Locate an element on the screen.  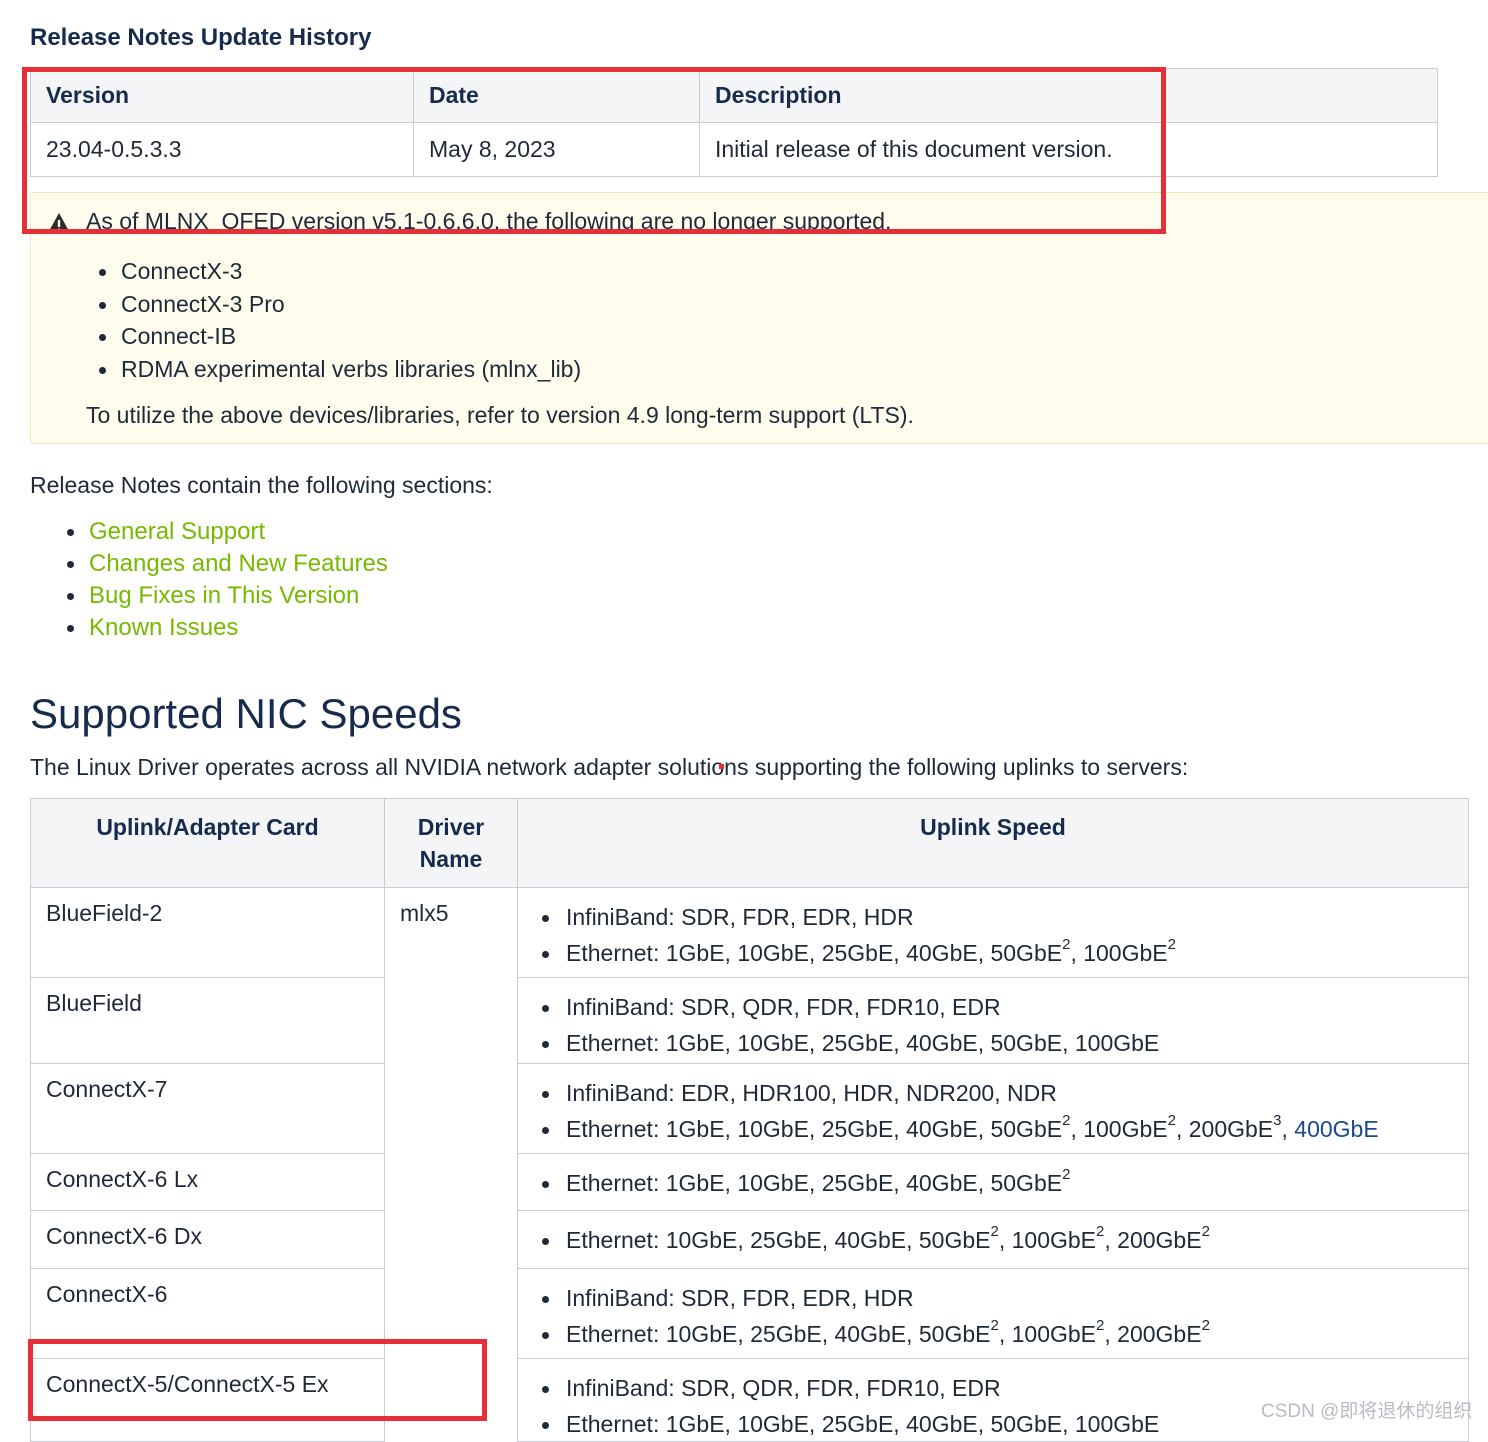
list-item: Changes and New Features is located at coordinates (227, 564).